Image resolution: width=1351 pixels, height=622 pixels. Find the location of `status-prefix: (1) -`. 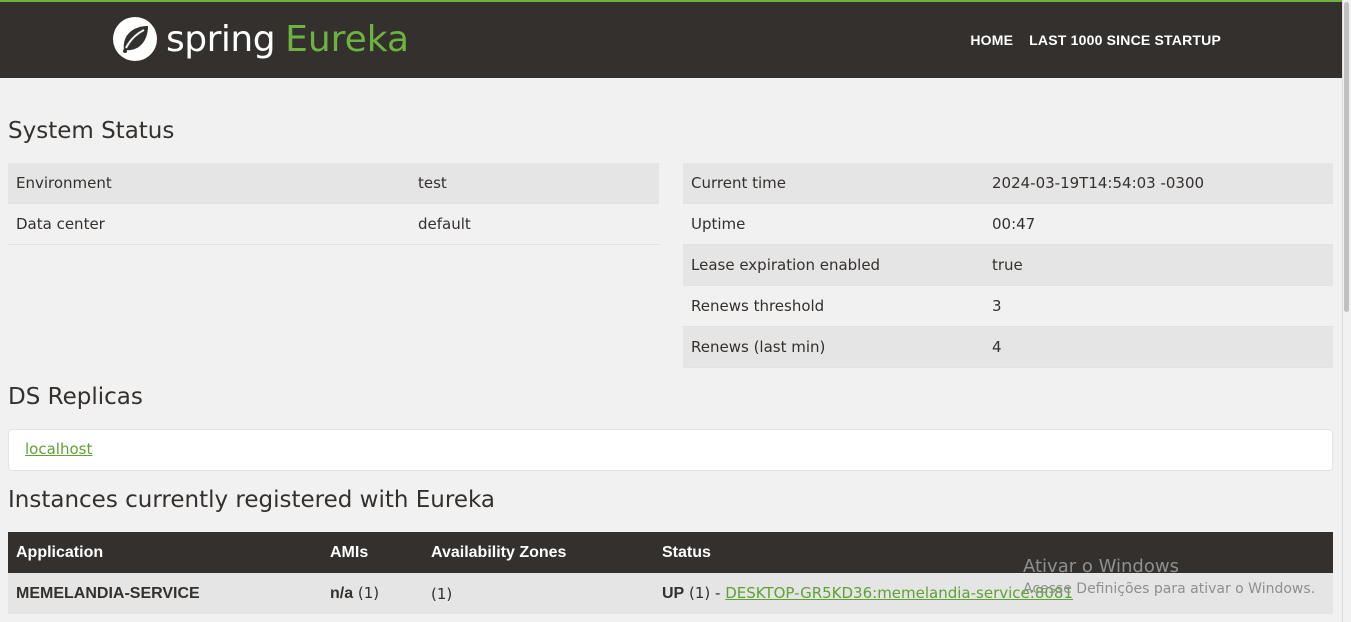

status-prefix: (1) - is located at coordinates (705, 593).